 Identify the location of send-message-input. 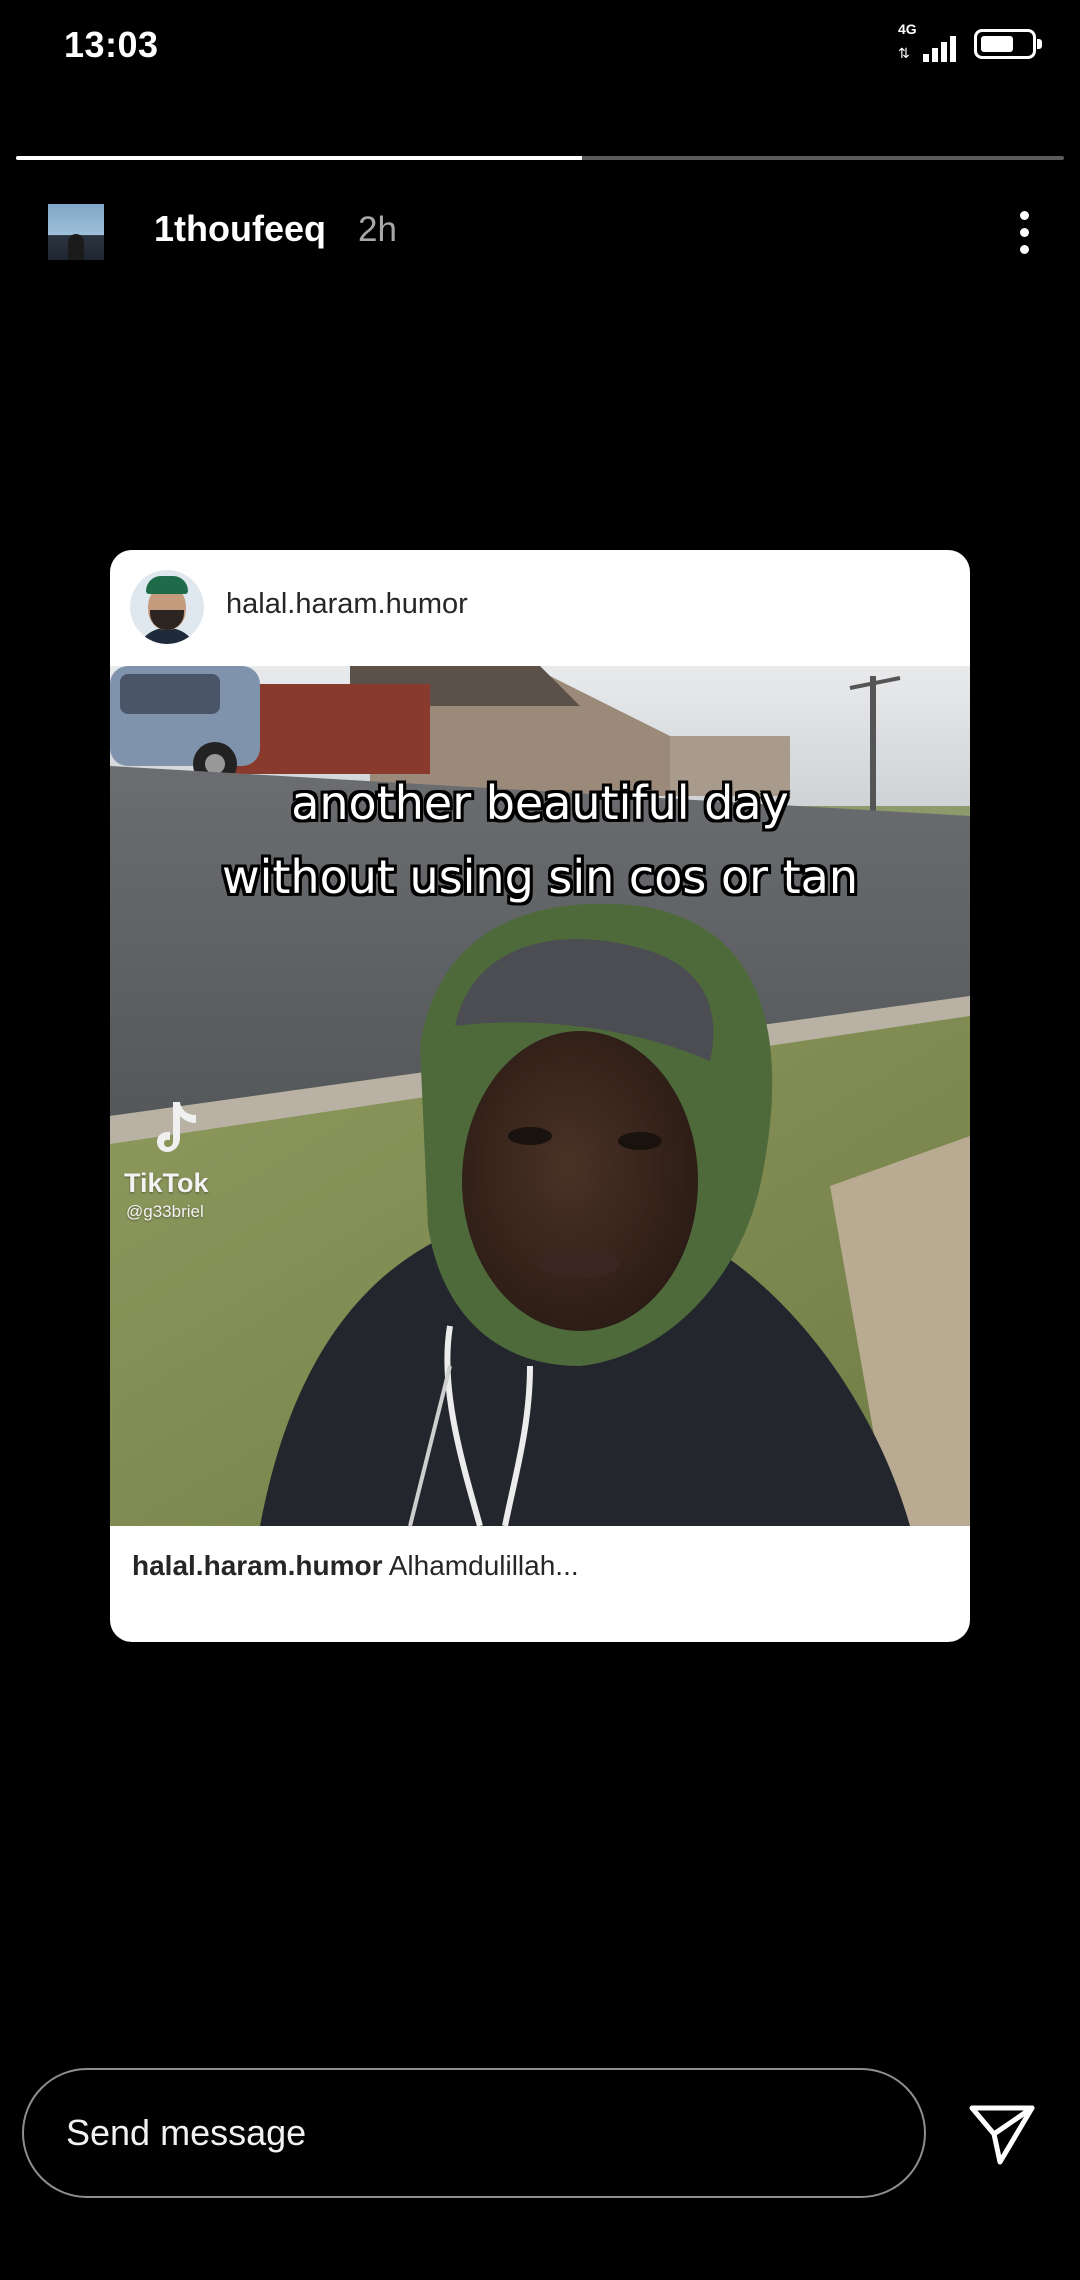
(474, 2133).